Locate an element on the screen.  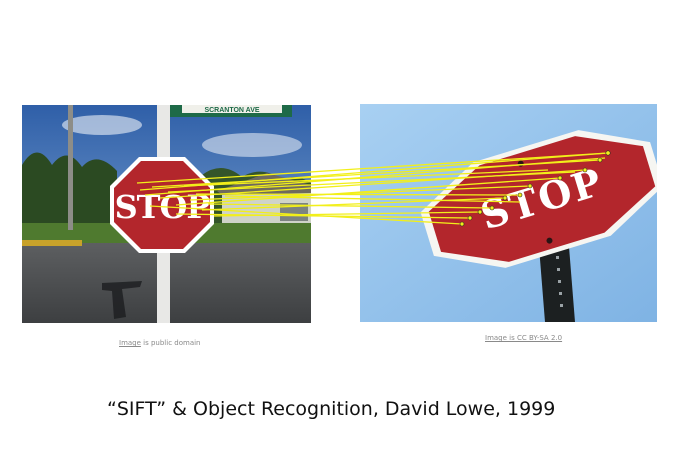
stop-sign-text-left: STOP is located at coordinates (163, 207).